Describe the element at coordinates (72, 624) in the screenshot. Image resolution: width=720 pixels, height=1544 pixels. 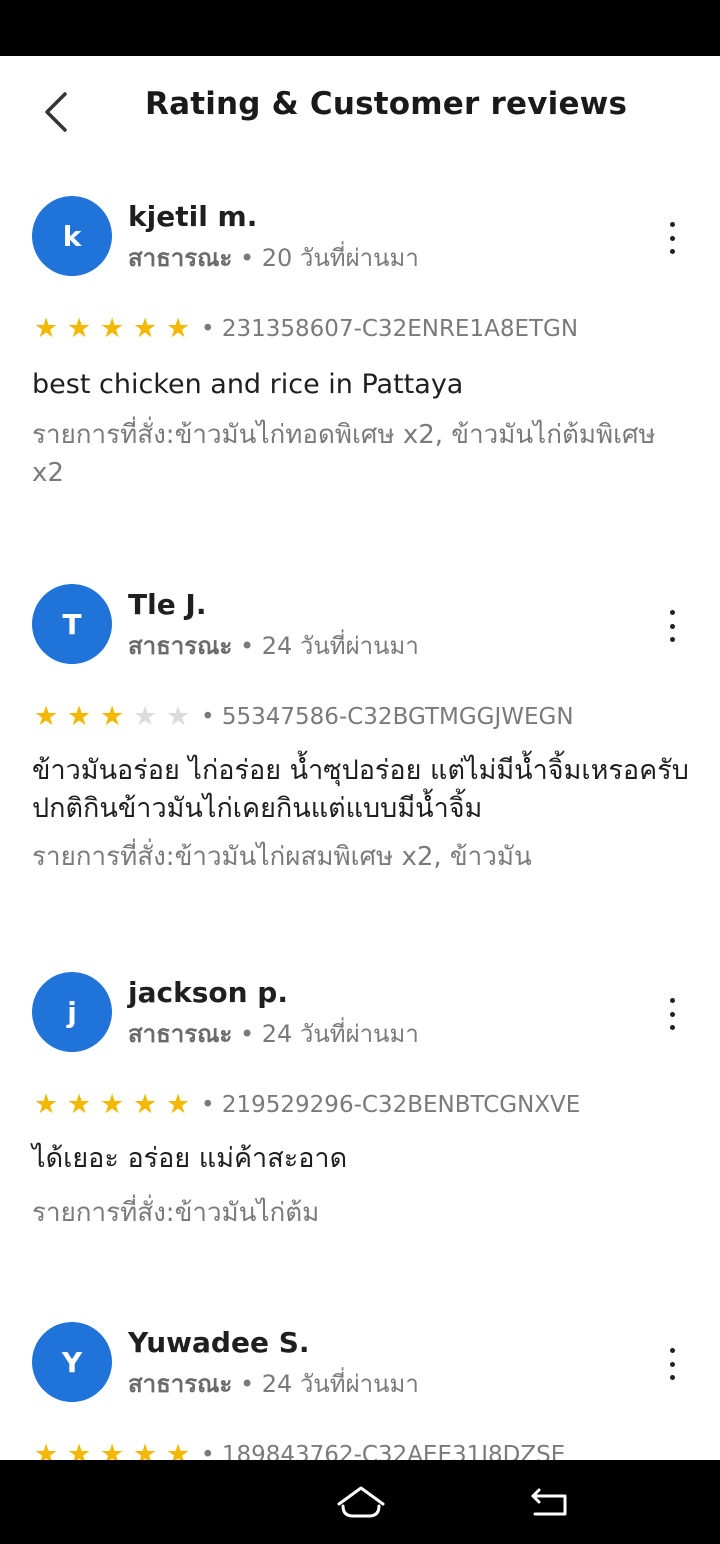
I see `avatar: T` at that location.